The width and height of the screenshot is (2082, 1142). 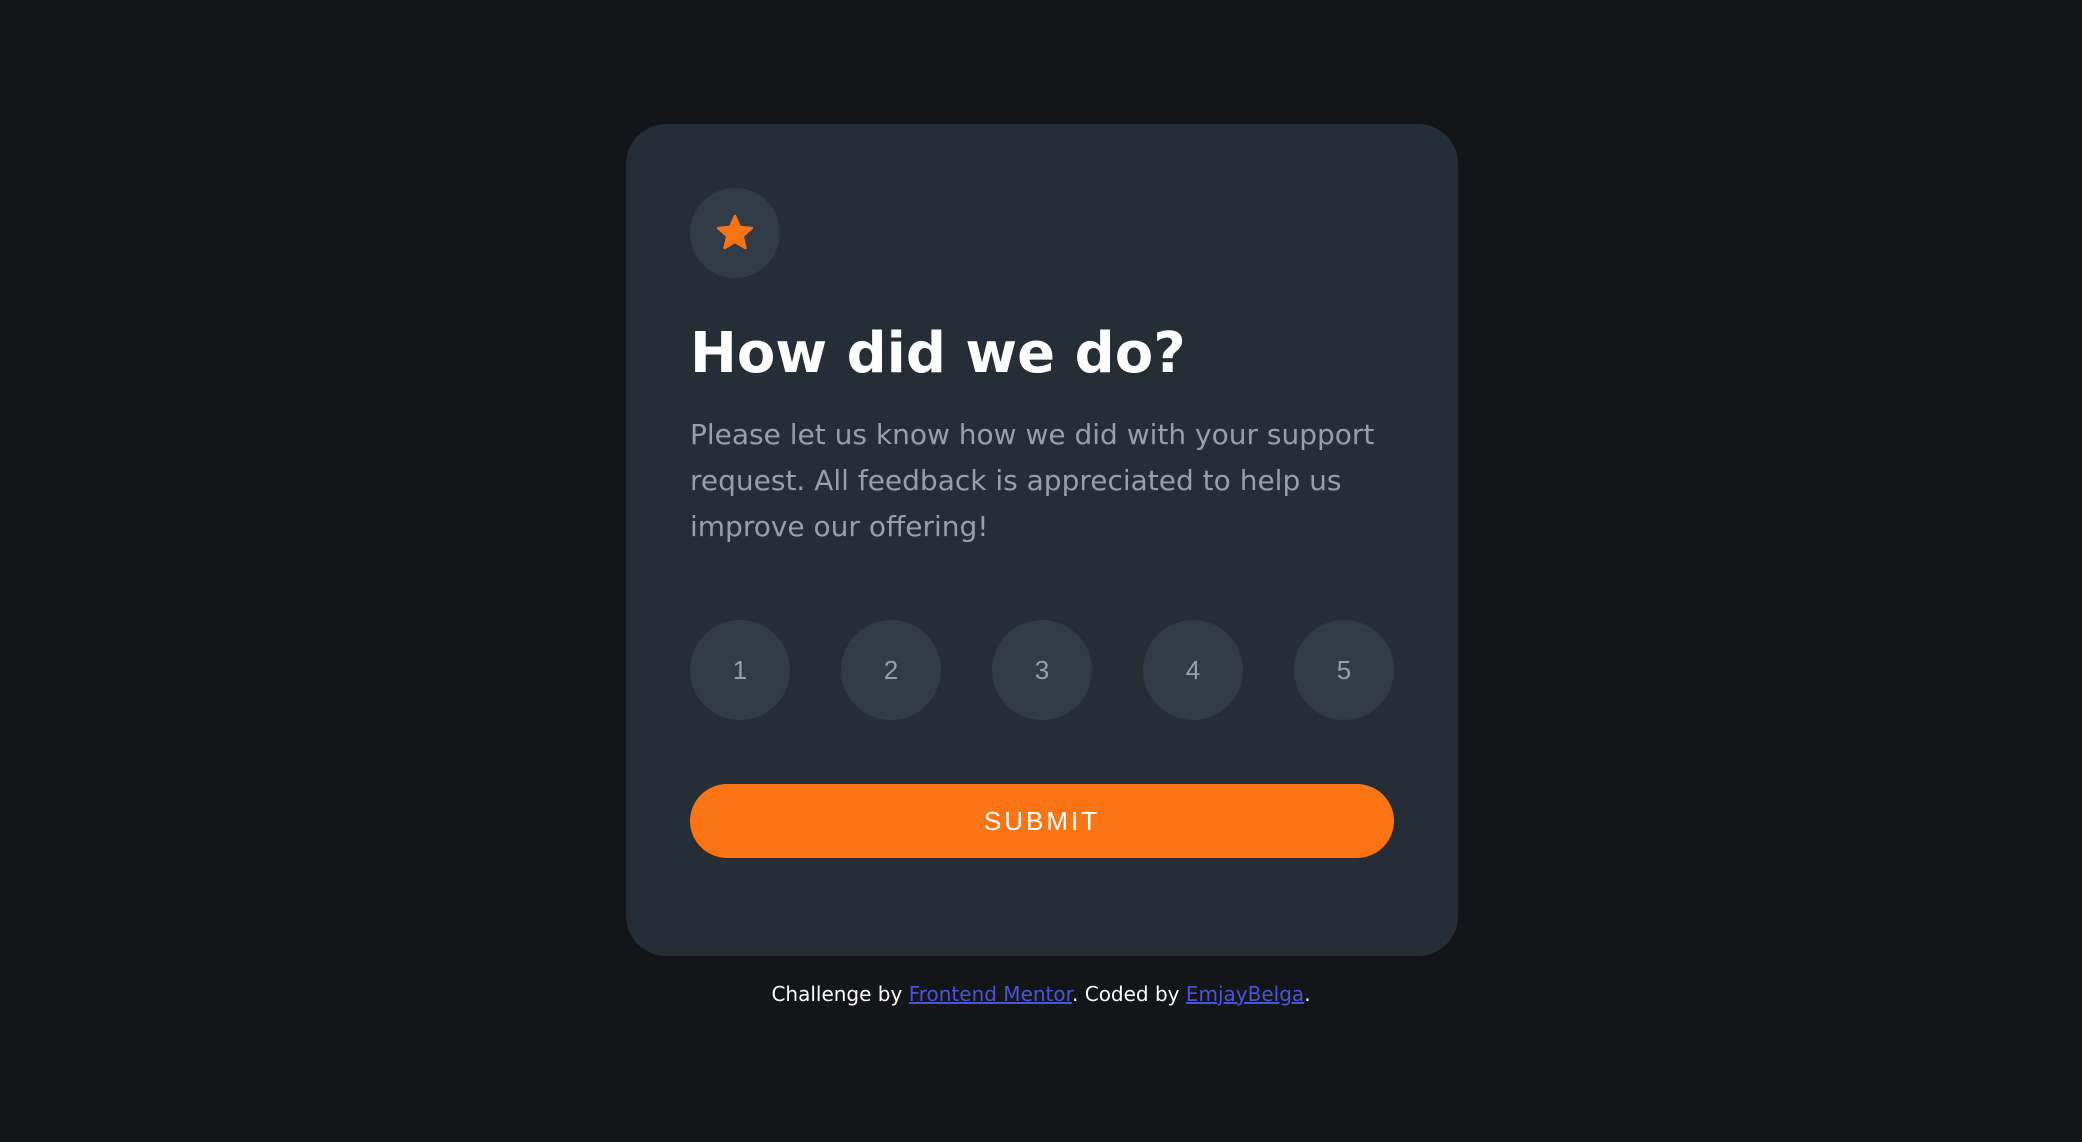 I want to click on rating-option-4: 4, so click(x=1193, y=670).